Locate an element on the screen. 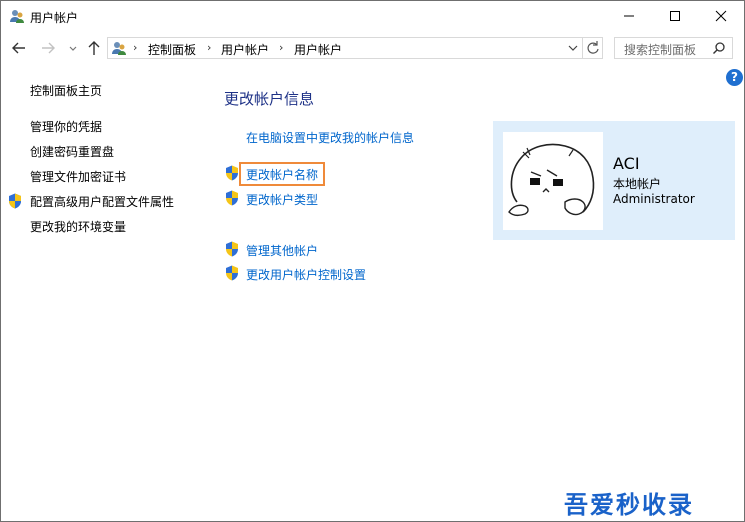 The width and height of the screenshot is (745, 522). address-bar: › 控制面板 › 用户帐户 › 用户帐户 is located at coordinates (355, 48).